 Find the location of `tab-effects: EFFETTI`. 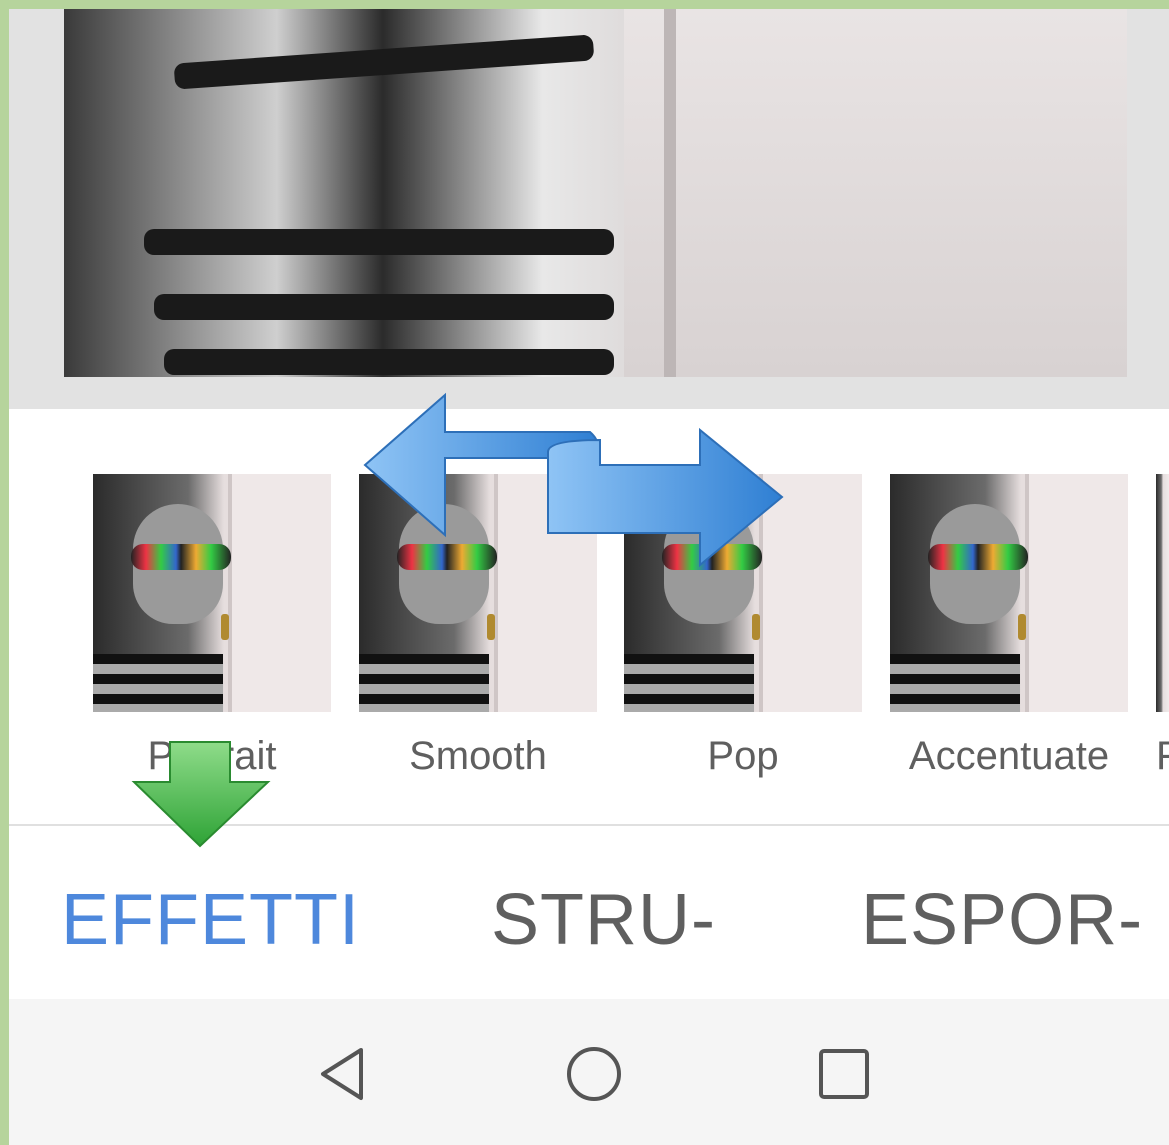

tab-effects: EFFETTI is located at coordinates (210, 920).